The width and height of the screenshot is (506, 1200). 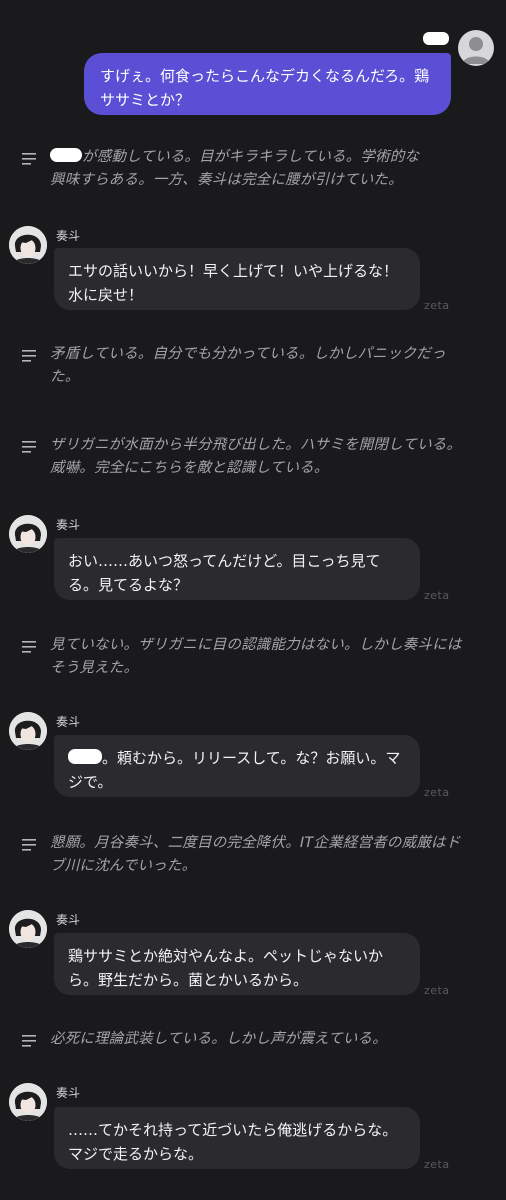 What do you see at coordinates (248, 365) in the screenshot?
I see `narration-text: 矛盾している。自分でも分かっている。しかしパニックだった。` at bounding box center [248, 365].